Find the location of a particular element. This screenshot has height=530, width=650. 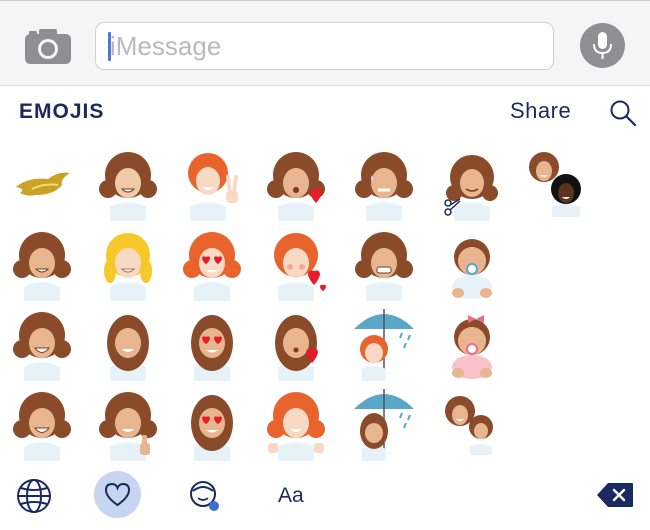

curly-brown-hair-woman-sweat is located at coordinates (384, 185).